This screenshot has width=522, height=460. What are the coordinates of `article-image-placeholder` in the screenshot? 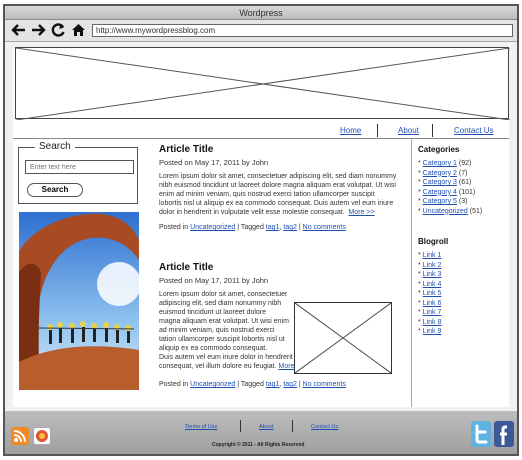 It's located at (343, 338).